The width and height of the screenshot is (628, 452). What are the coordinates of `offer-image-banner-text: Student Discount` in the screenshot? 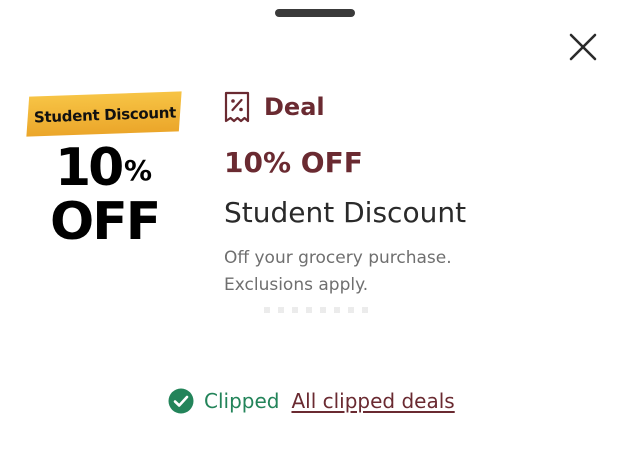 It's located at (105, 115).